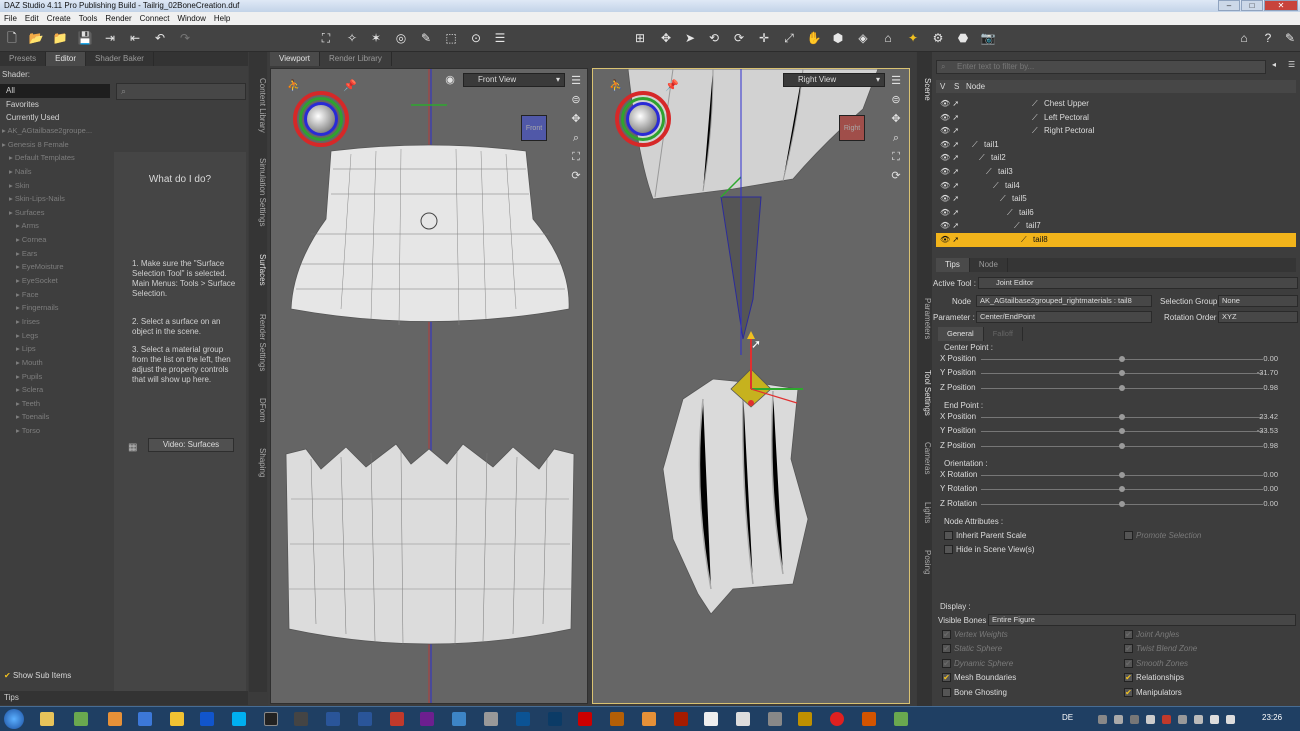 This screenshot has width=1300, height=731. What do you see at coordinates (576, 119) in the screenshot?
I see `pan-icon: ✥` at bounding box center [576, 119].